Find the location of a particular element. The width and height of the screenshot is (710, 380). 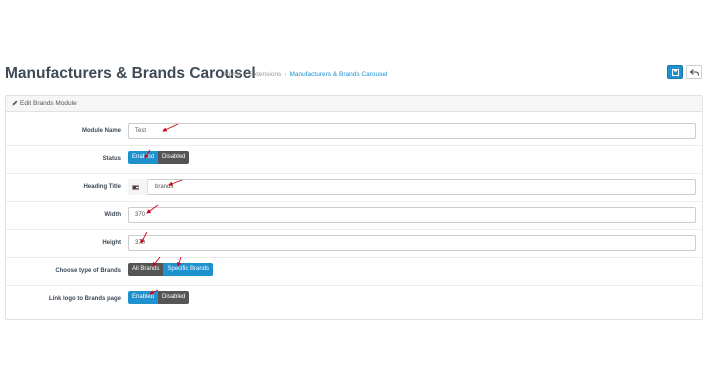

form-row-width: Width 370 is located at coordinates (354, 216).